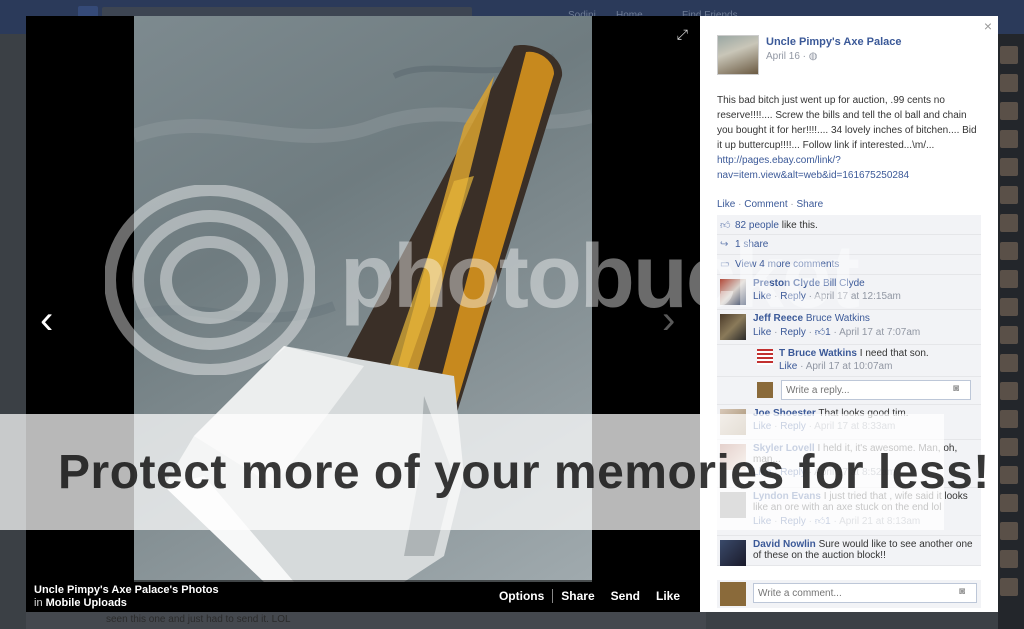  Describe the element at coordinates (668, 596) in the screenshot. I see `like-button: Like` at that location.